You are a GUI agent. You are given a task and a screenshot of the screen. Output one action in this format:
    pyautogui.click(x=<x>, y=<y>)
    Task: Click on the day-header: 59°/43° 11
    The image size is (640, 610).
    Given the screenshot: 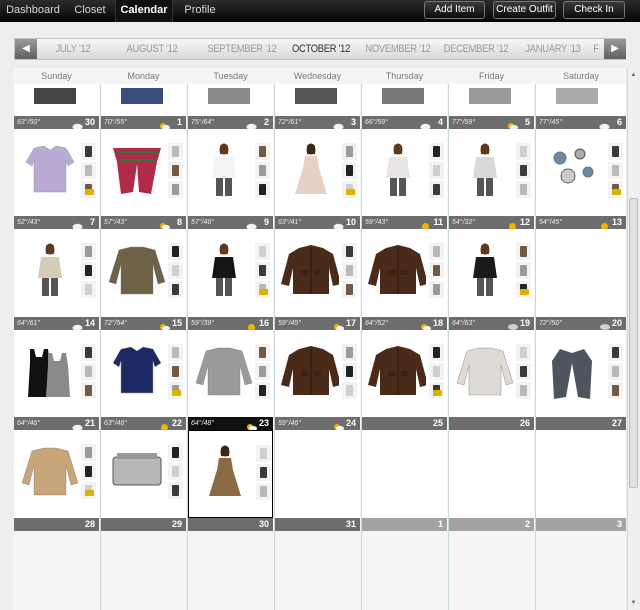 What is the action you would take?
    pyautogui.click(x=404, y=223)
    